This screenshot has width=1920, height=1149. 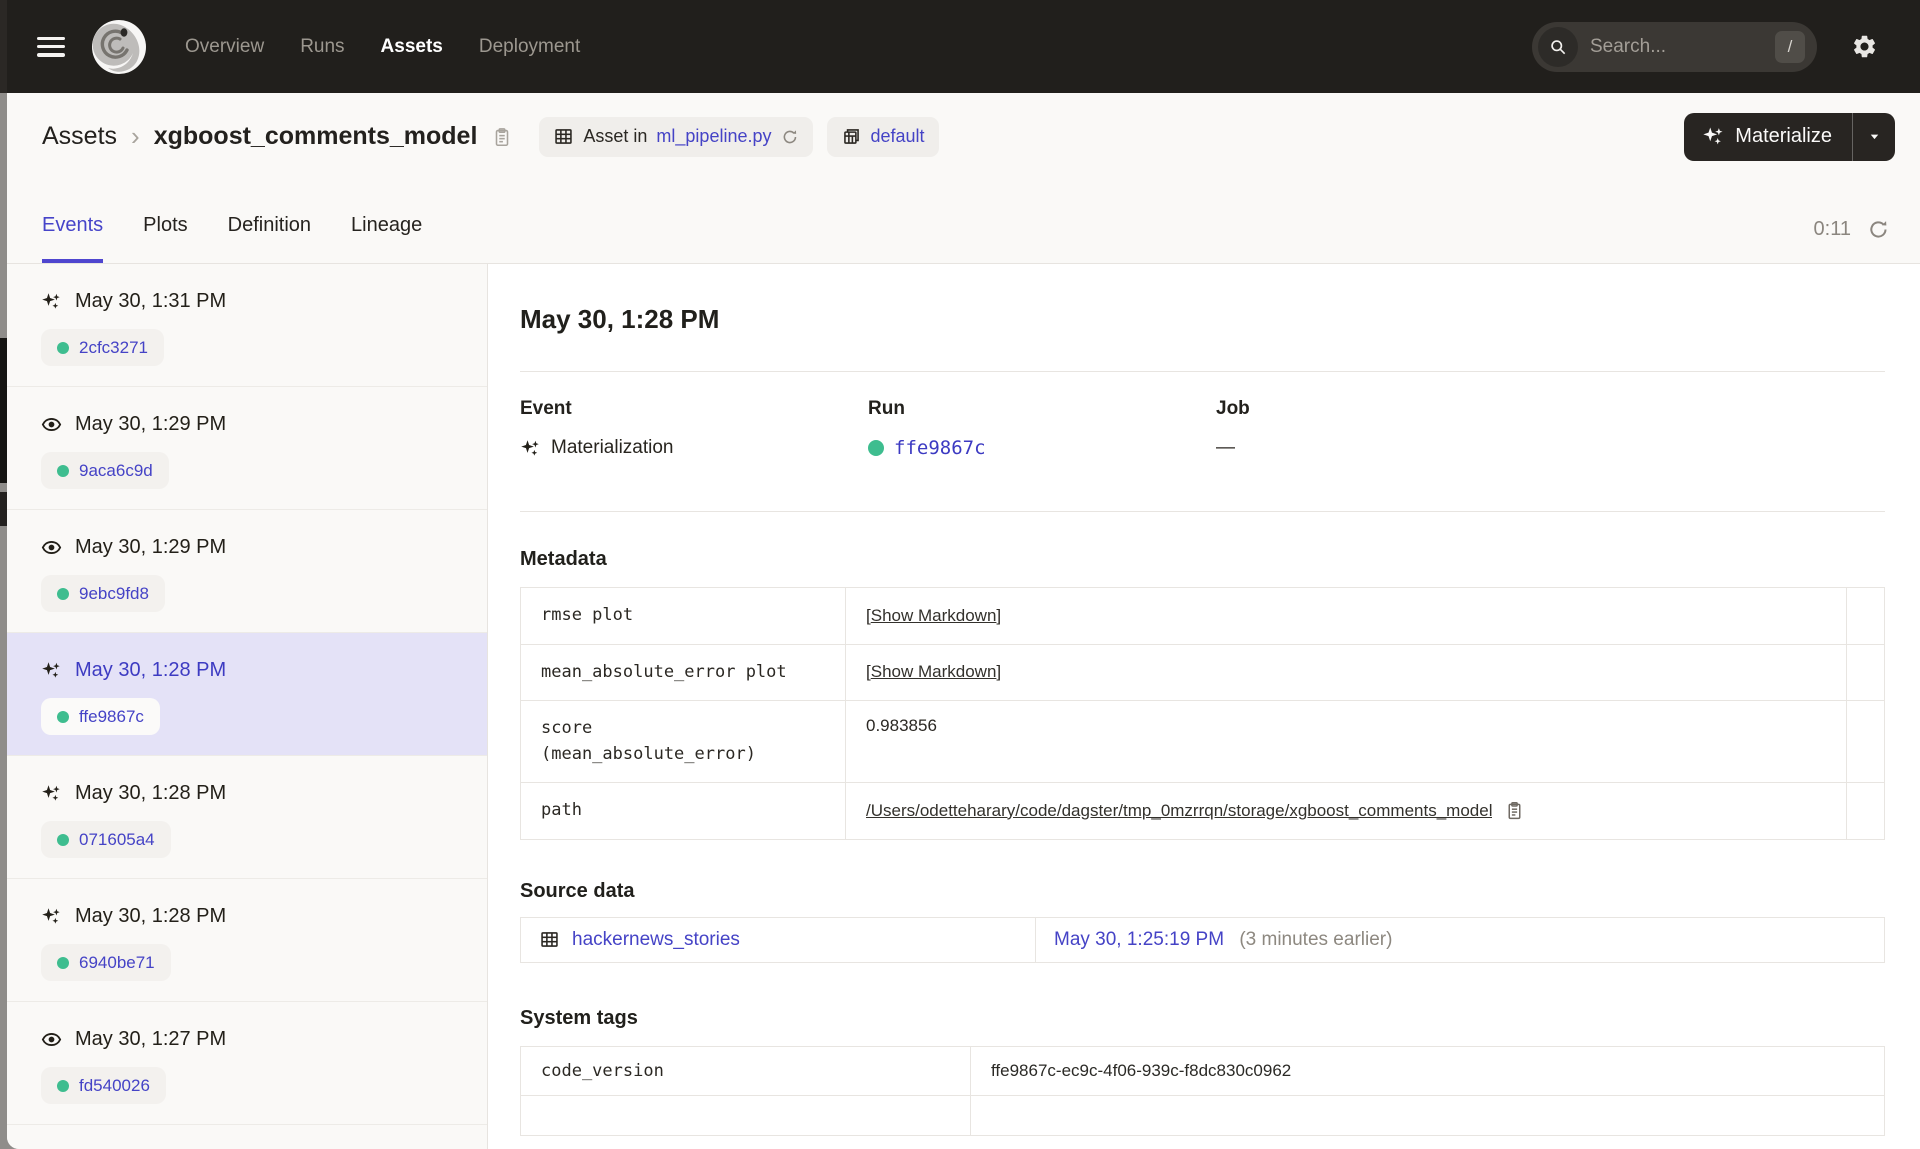 What do you see at coordinates (113, 348) in the screenshot?
I see `run-id-link: 2cfc3271` at bounding box center [113, 348].